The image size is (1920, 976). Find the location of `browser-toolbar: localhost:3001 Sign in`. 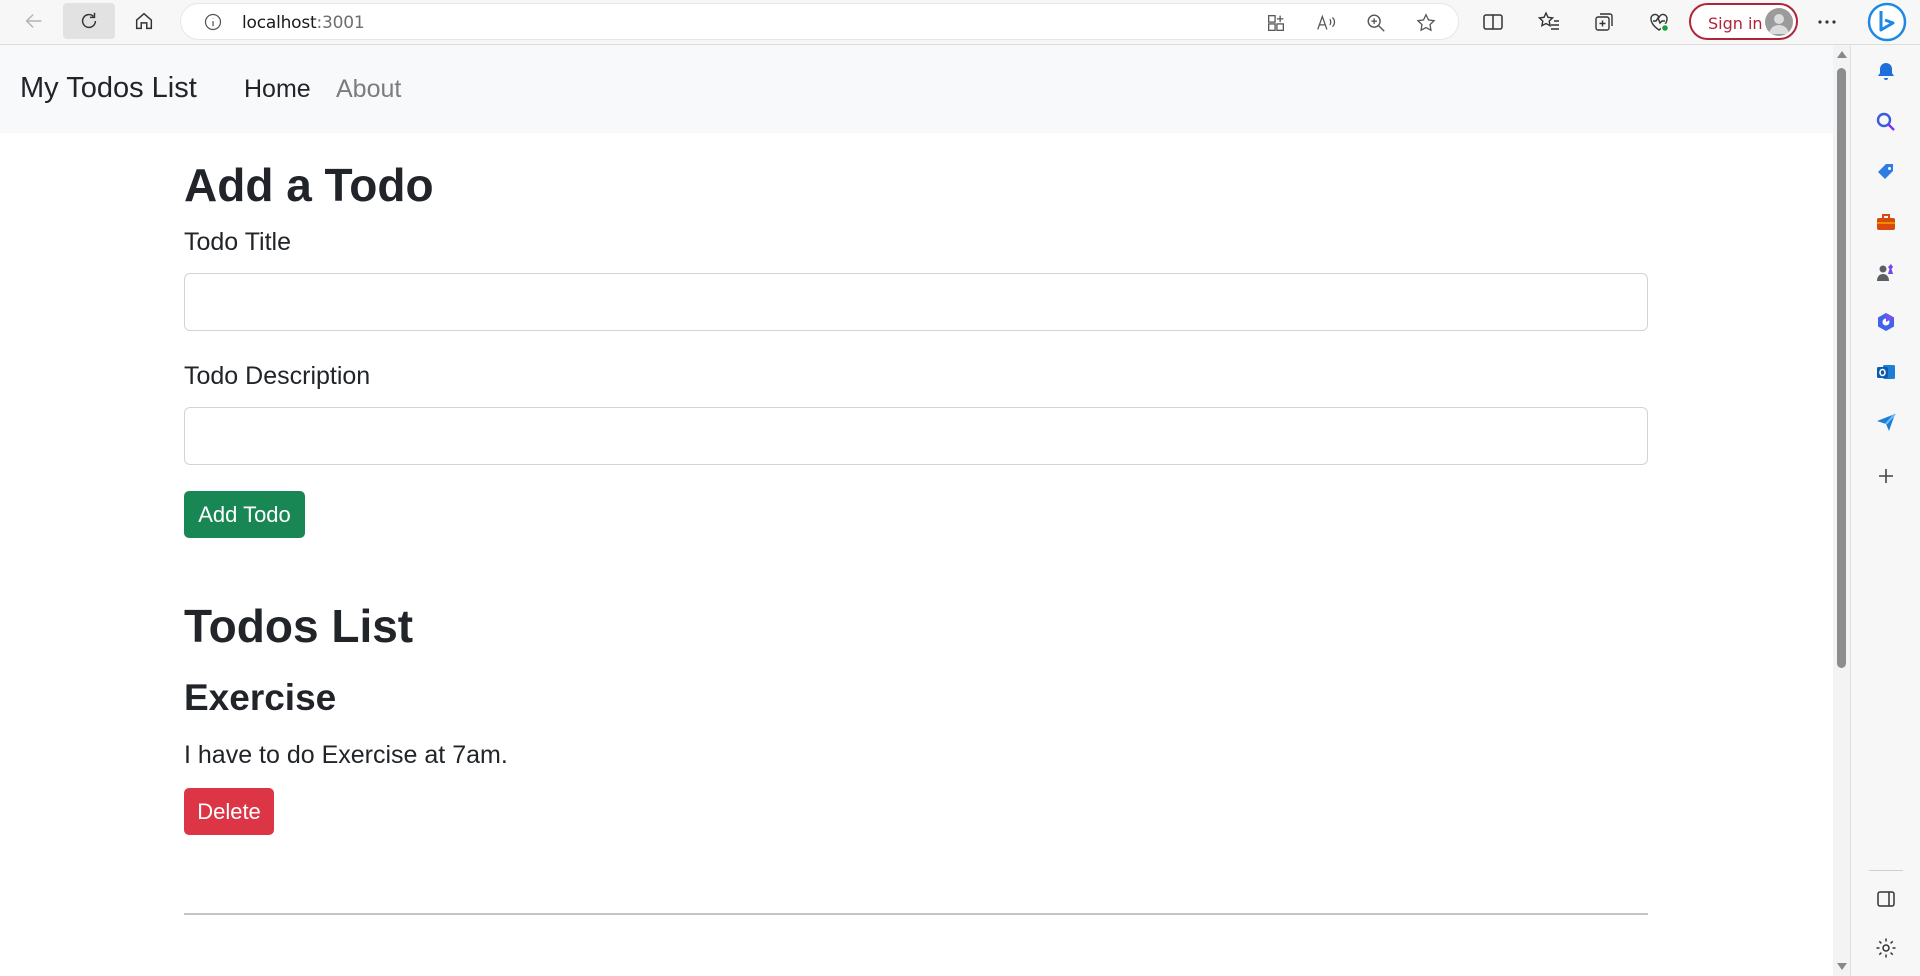

browser-toolbar: localhost:3001 Sign in is located at coordinates (960, 22).